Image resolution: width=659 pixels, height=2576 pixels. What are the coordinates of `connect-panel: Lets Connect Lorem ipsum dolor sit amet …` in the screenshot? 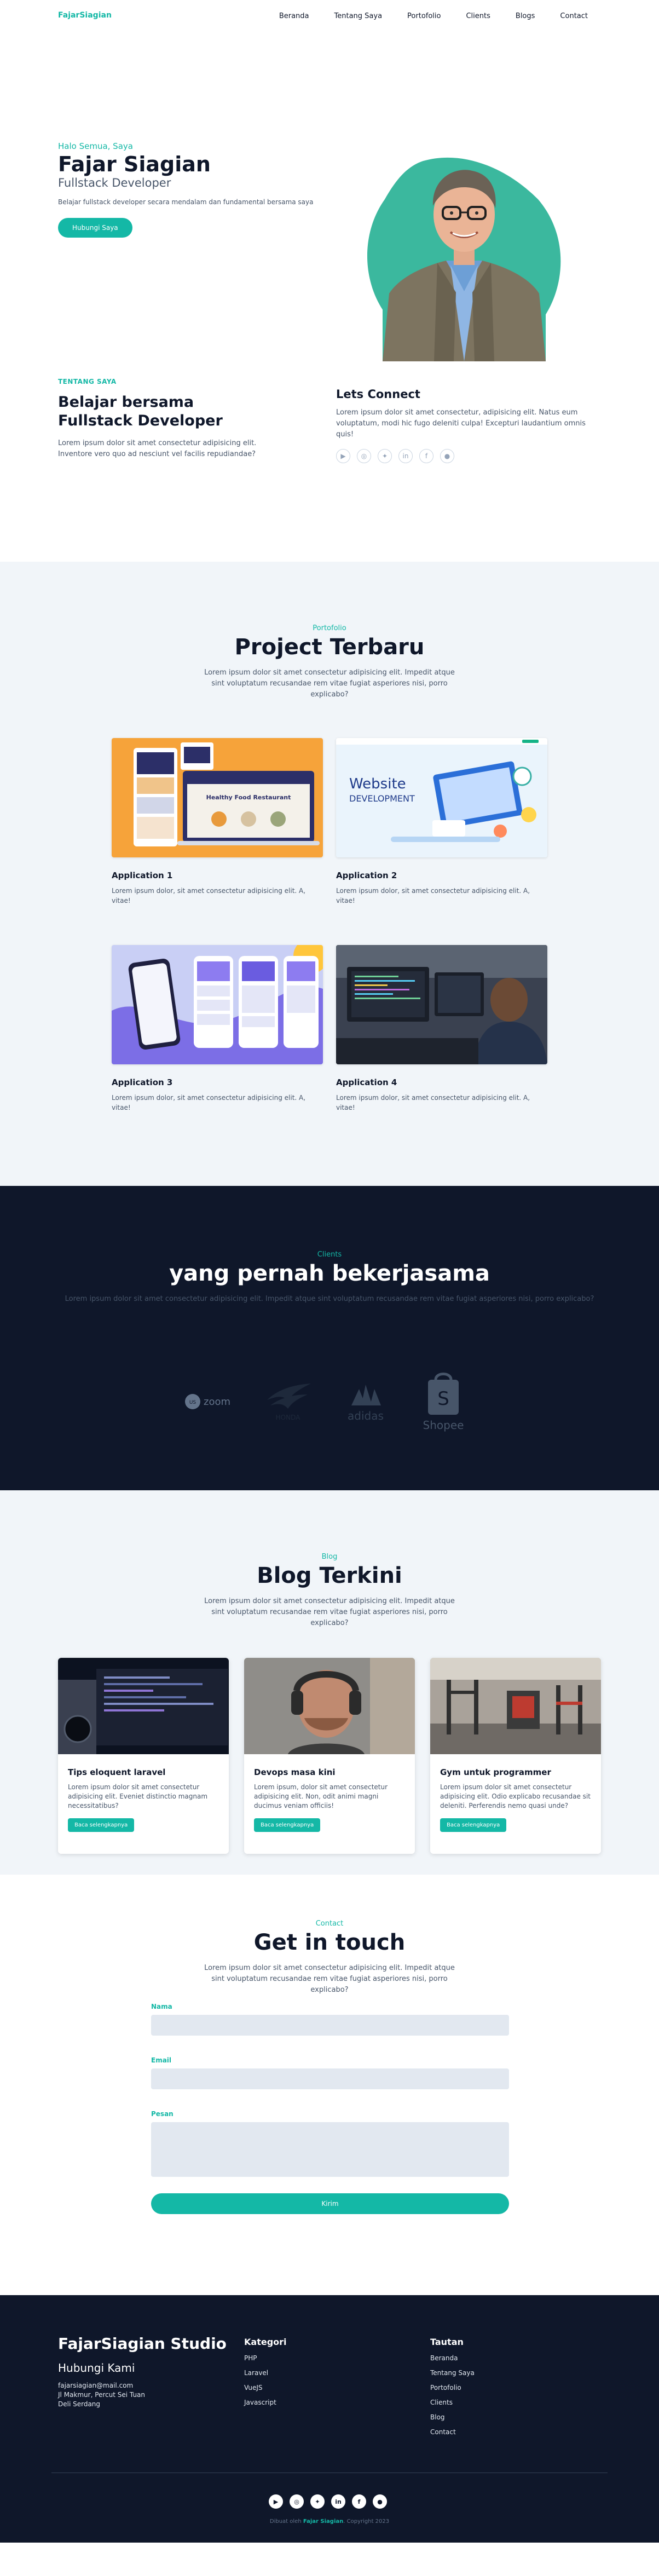 It's located at (473, 425).